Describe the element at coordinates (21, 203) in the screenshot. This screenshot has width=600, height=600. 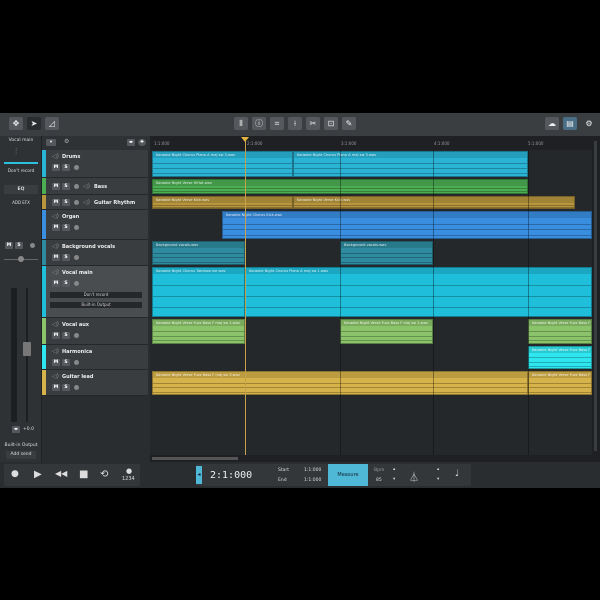
I see `add-efx-button: ADD EFX` at that location.